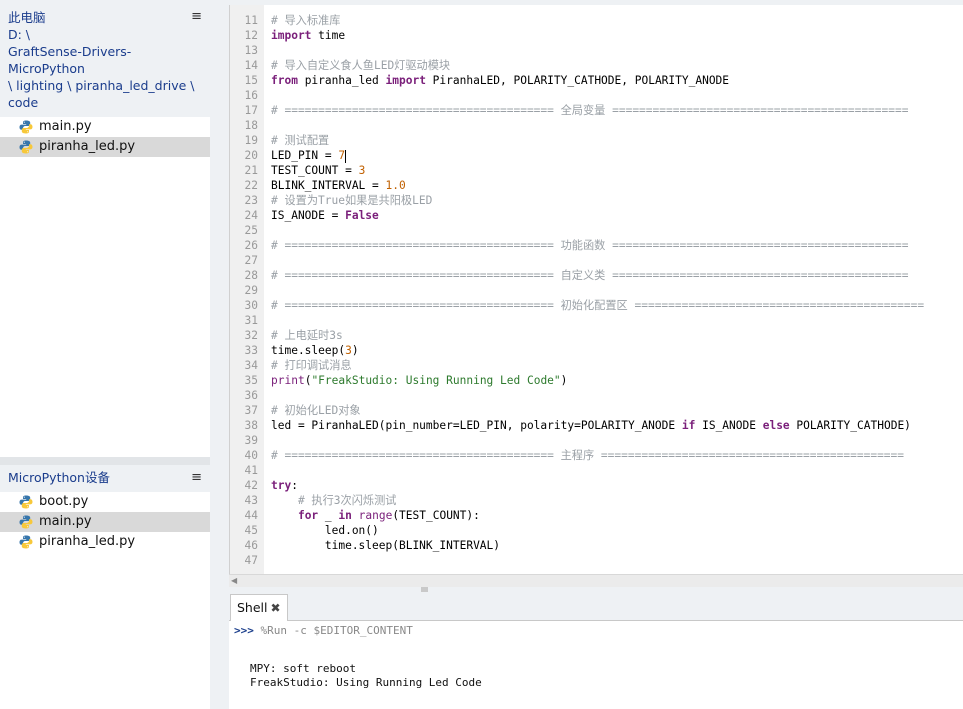 Image resolution: width=963 pixels, height=709 pixels. I want to click on path-segment: \ lighting \ piranha_led_drive \, so click(105, 85).